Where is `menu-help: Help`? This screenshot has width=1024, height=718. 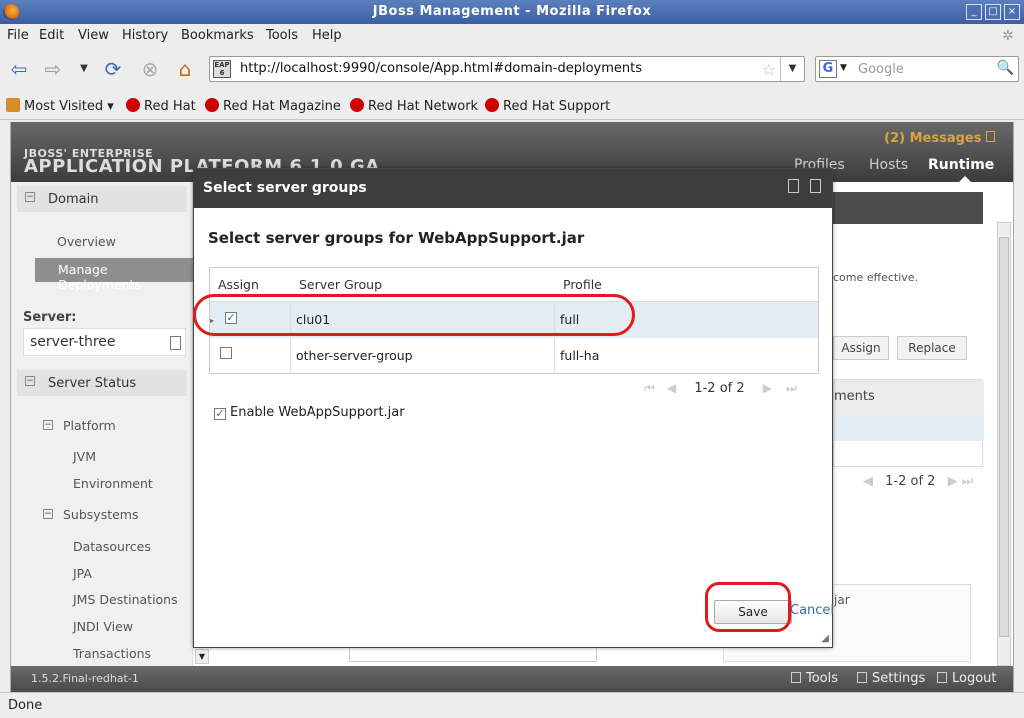
menu-help: Help is located at coordinates (327, 35).